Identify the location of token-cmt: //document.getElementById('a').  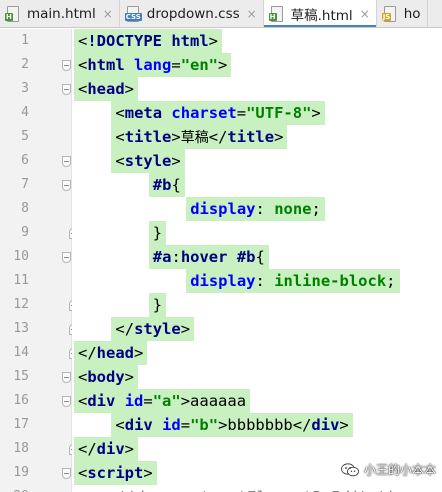
(255, 490).